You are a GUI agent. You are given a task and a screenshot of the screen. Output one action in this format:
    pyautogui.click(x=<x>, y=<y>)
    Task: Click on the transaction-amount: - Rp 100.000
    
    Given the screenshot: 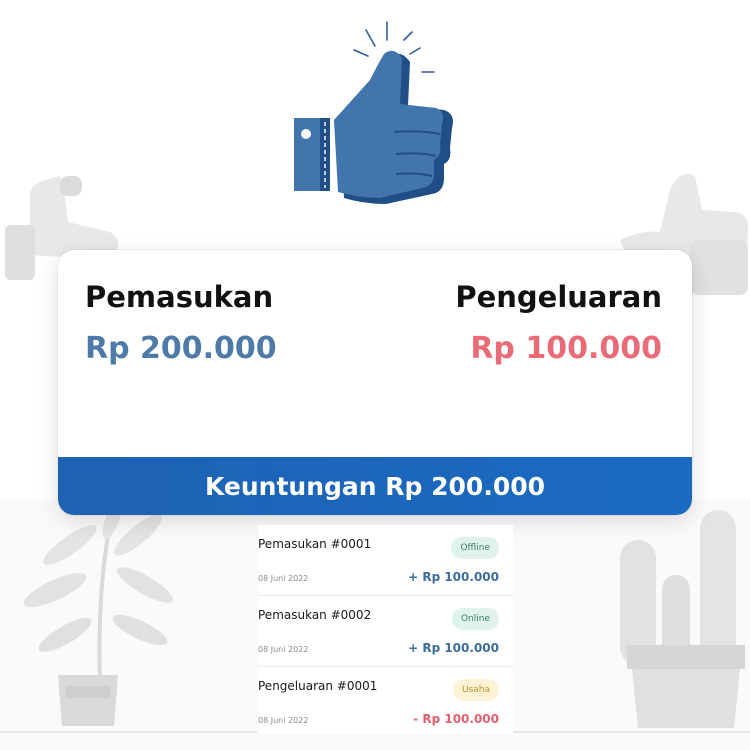 What is the action you would take?
    pyautogui.click(x=456, y=719)
    